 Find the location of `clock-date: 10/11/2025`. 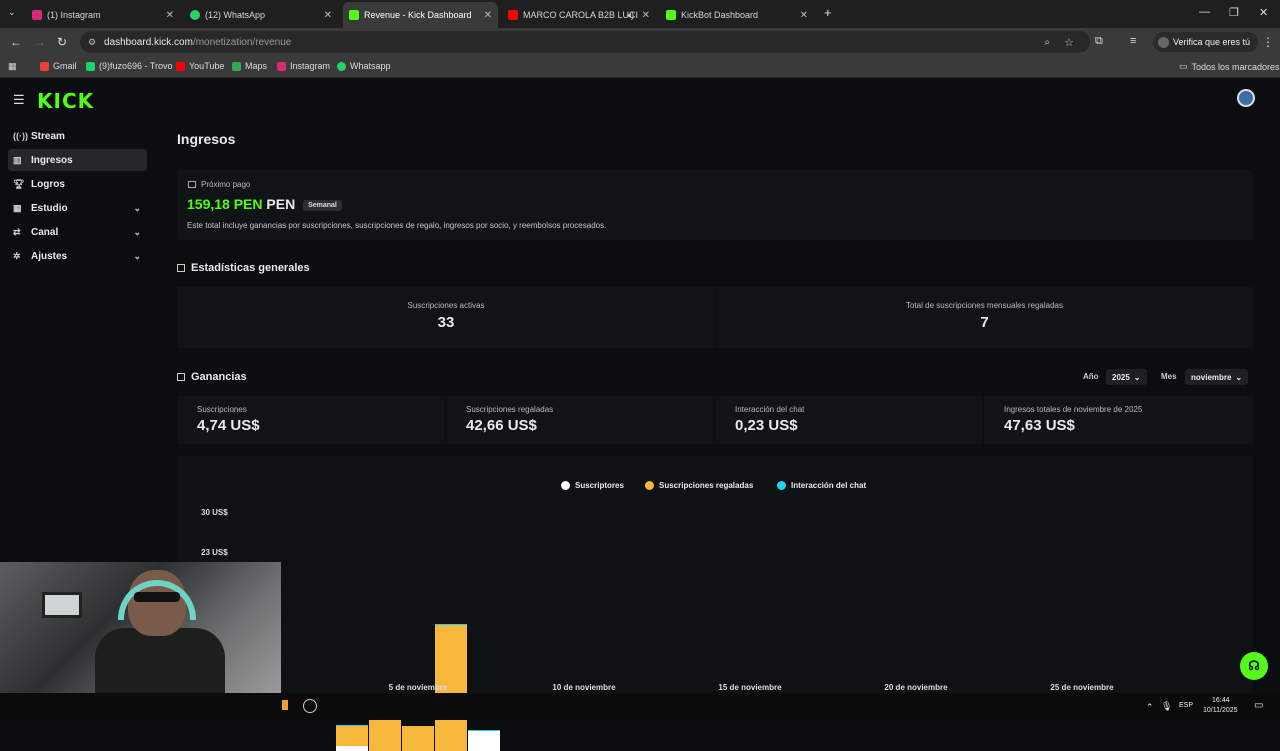

clock-date: 10/11/2025 is located at coordinates (1220, 710).